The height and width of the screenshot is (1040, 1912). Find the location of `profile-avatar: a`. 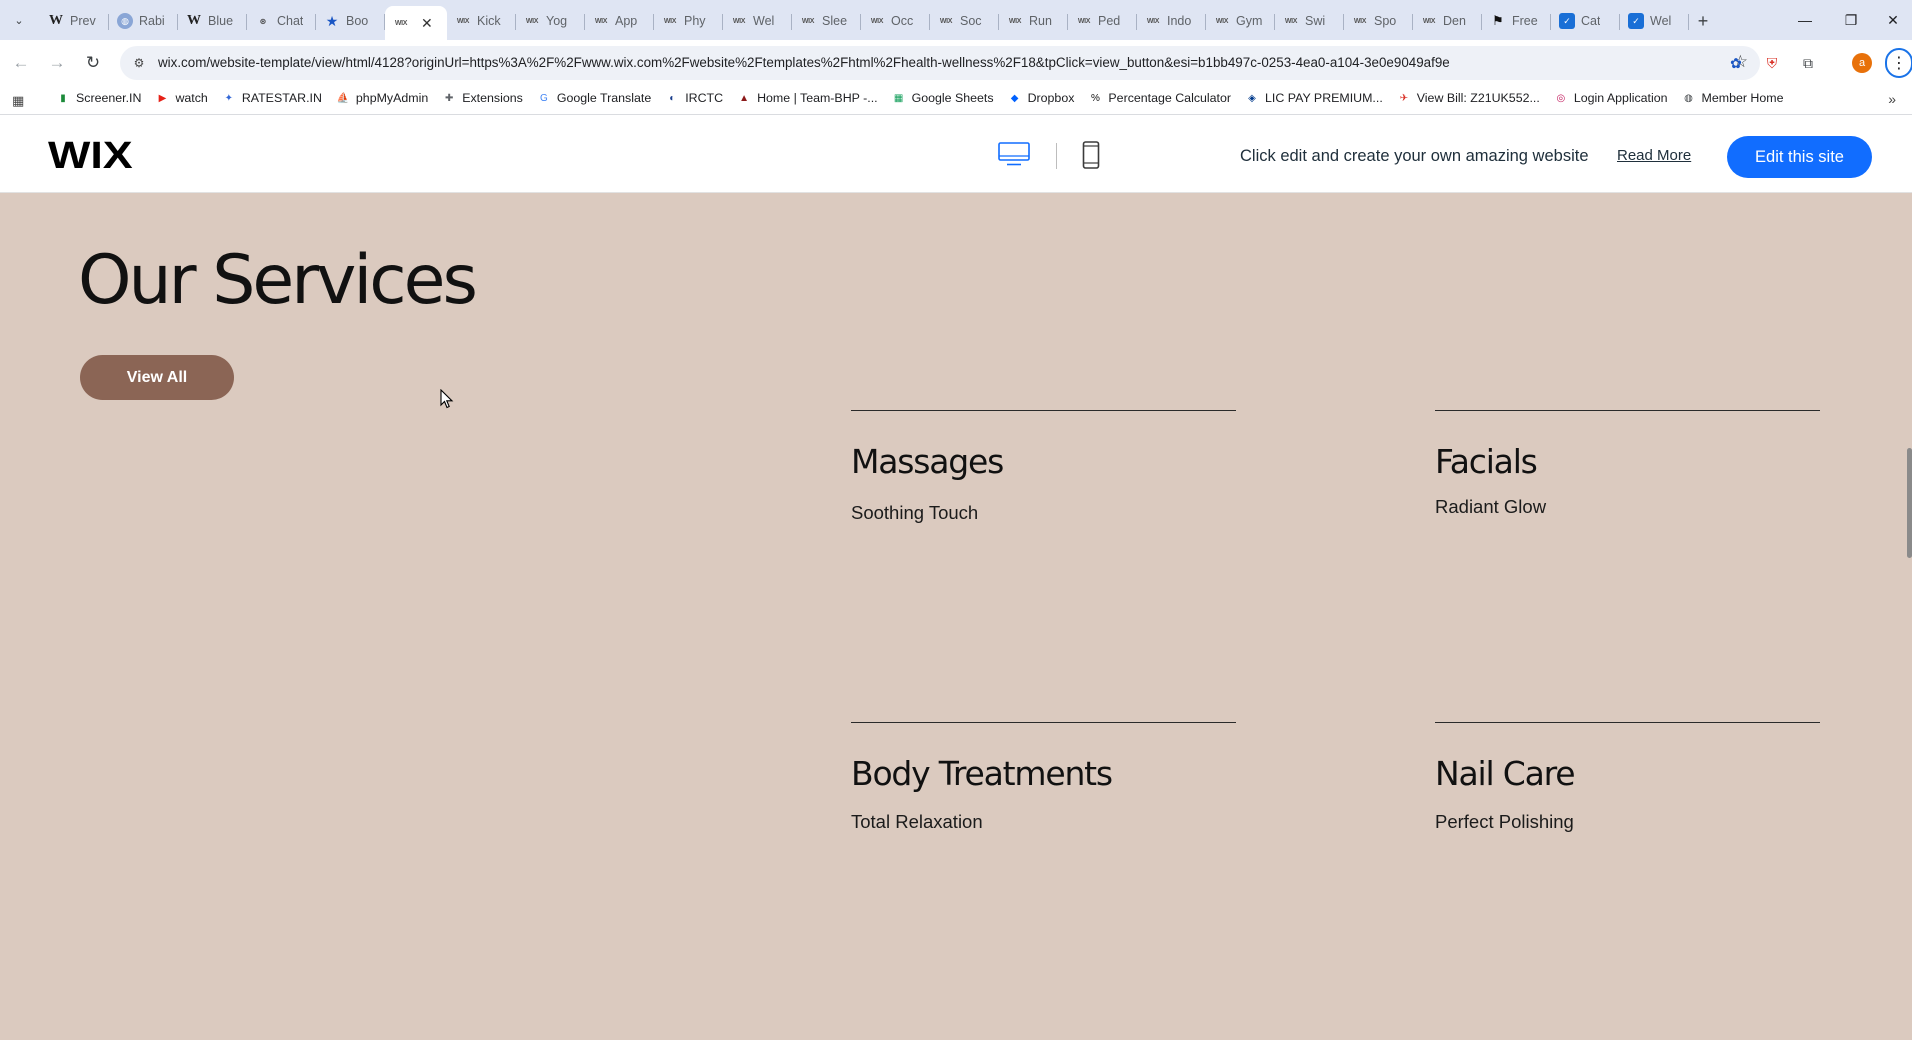

profile-avatar: a is located at coordinates (1862, 63).